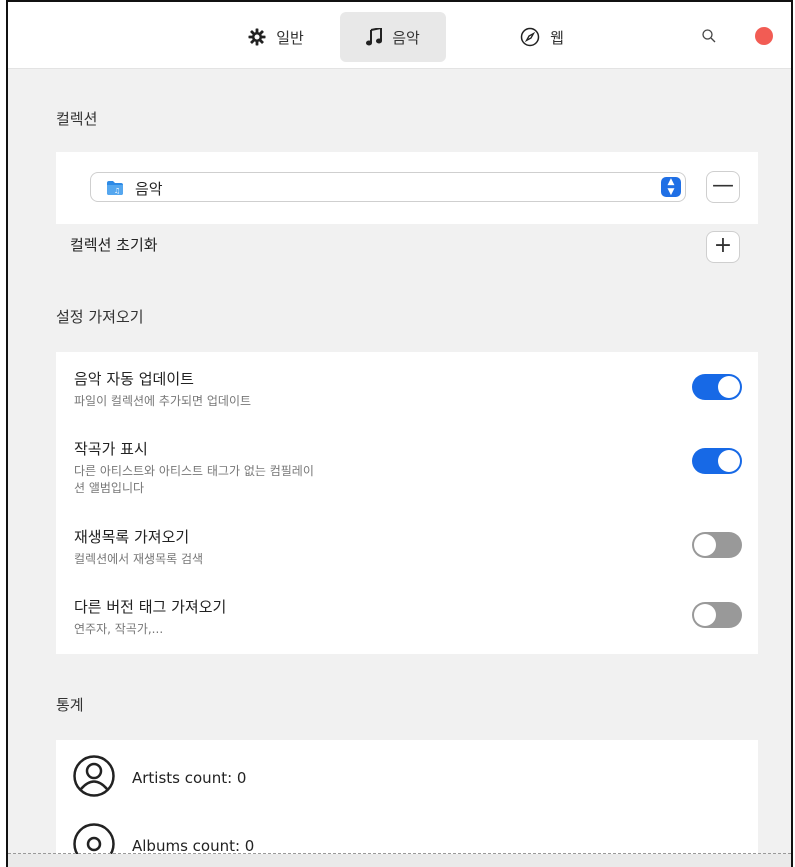  Describe the element at coordinates (399, 860) in the screenshot. I see `bottom-strip` at that location.